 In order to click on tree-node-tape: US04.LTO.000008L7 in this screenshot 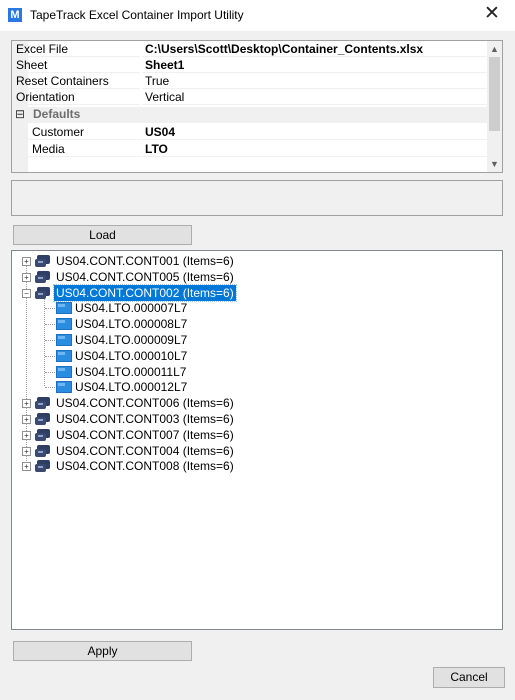, I will do `click(252, 324)`.